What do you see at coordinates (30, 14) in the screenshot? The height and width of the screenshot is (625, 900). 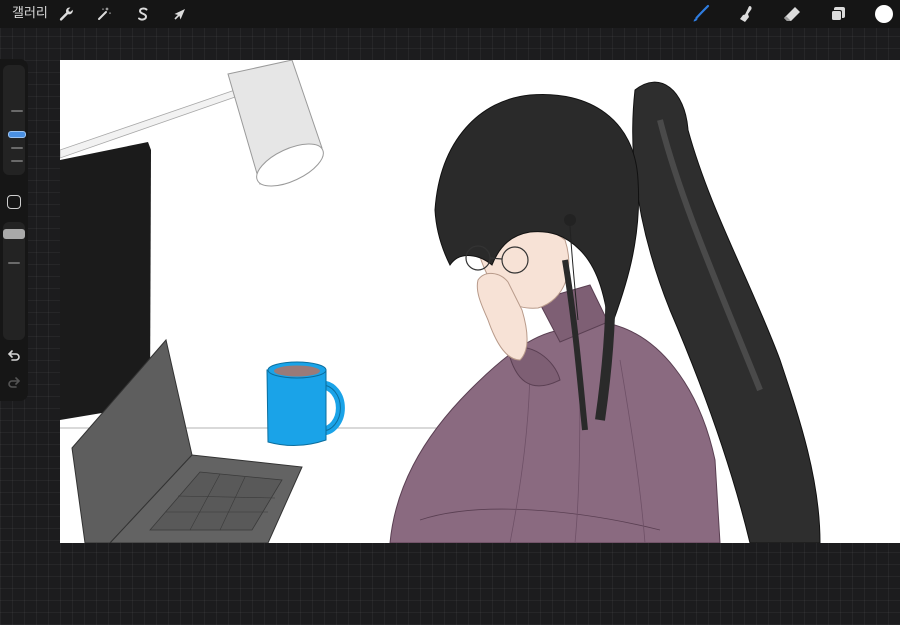 I see `gallery-button: 갤러리` at bounding box center [30, 14].